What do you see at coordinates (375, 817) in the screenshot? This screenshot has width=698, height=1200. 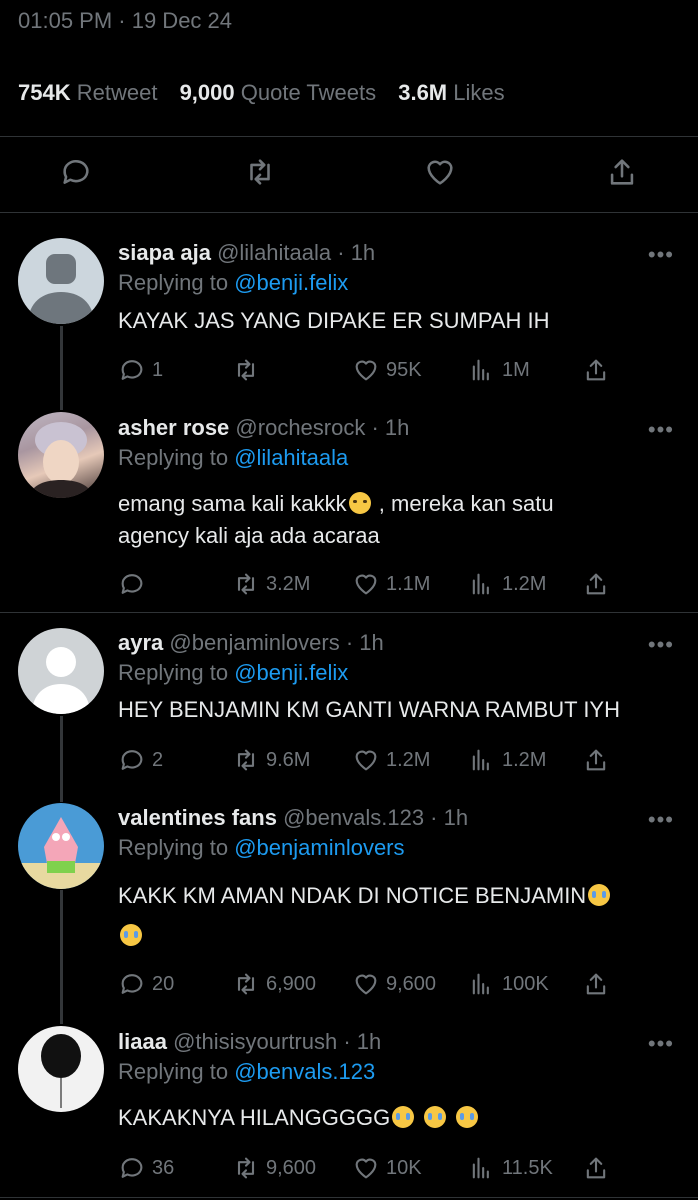 I see `handle: @benvals.123 · 1h` at bounding box center [375, 817].